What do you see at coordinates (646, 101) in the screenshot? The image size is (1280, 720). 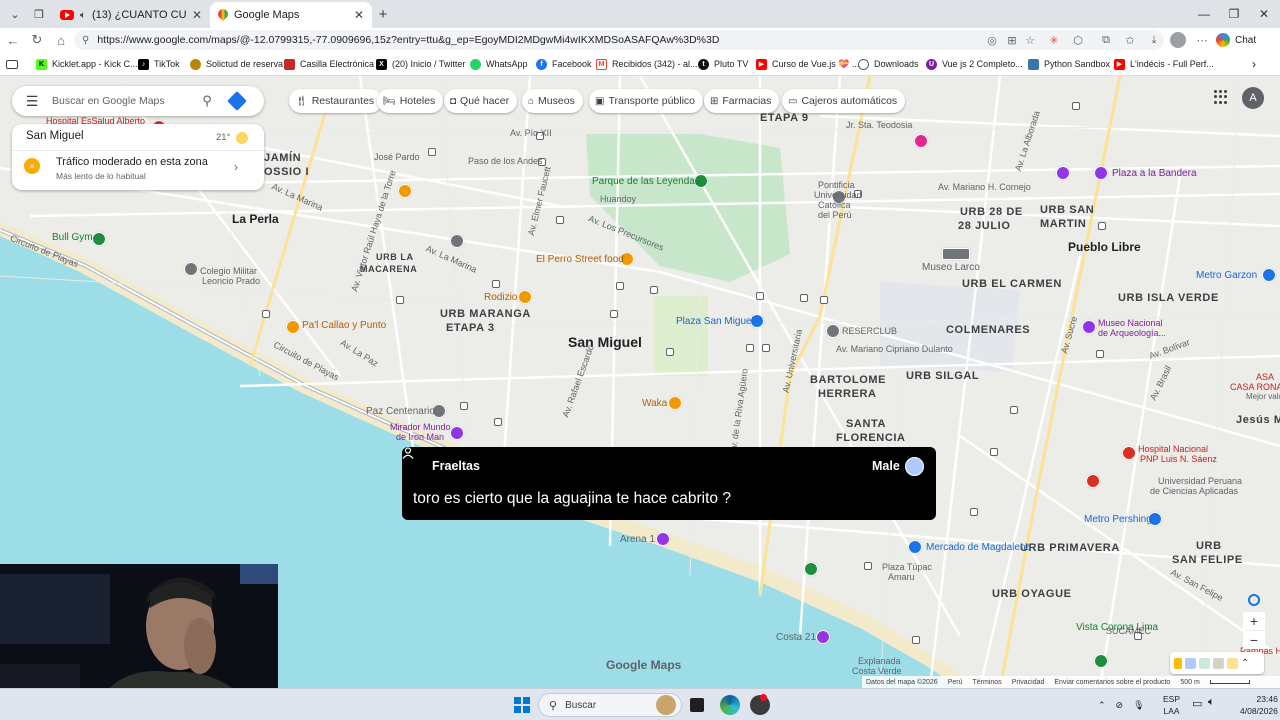 I see `chip-transporte-publico: ▣ Transporte público` at bounding box center [646, 101].